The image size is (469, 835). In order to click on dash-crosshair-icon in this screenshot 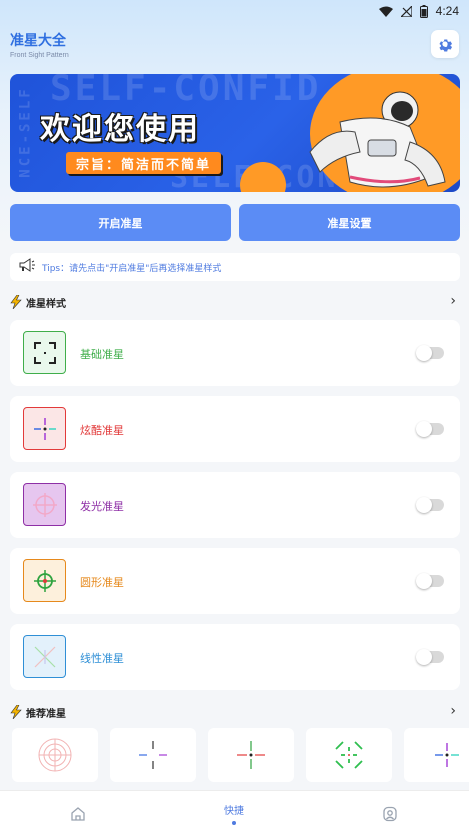, I will do `click(153, 755)`.